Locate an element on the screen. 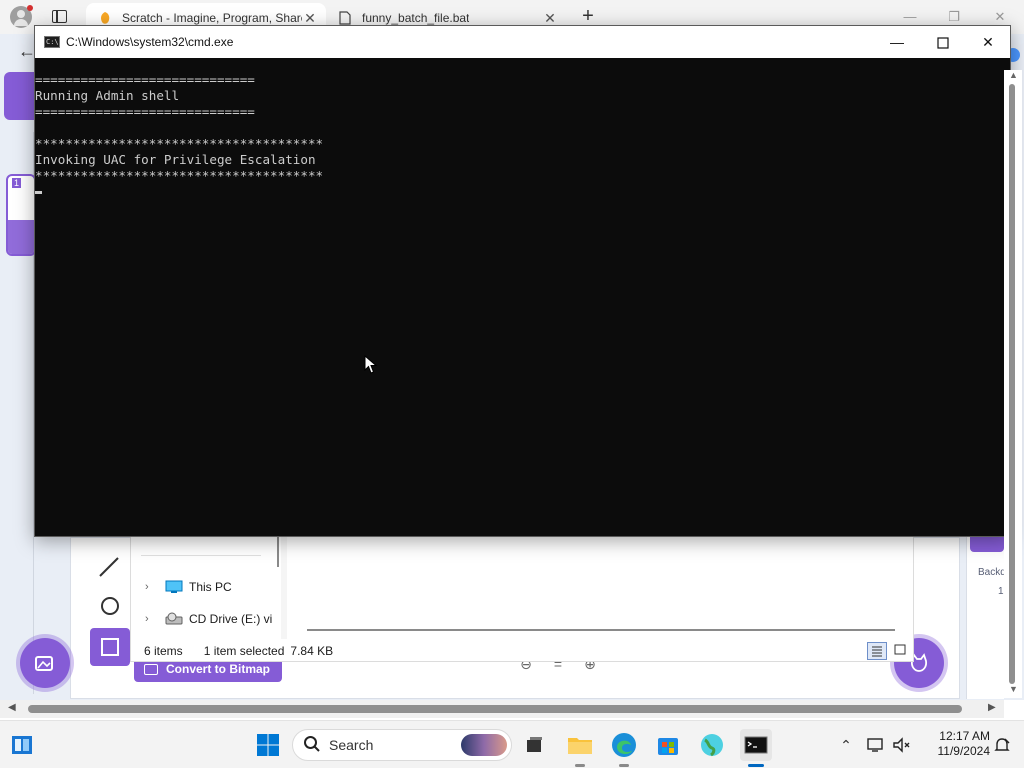  cmd-close-icon: ✕ is located at coordinates (988, 42).